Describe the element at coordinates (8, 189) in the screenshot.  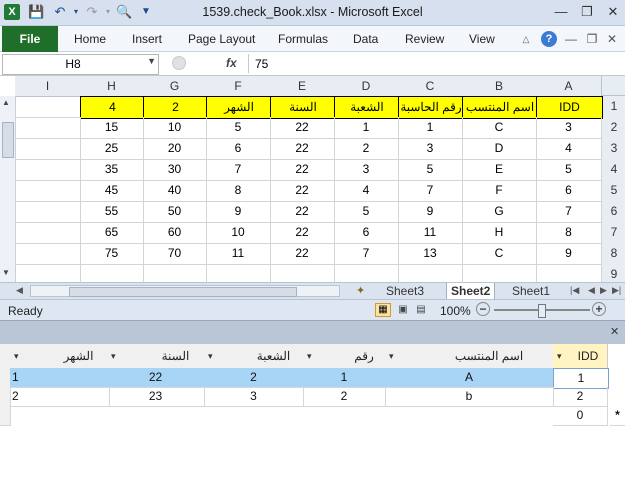
I see `vertical-scrollbar: ▲ ▼` at that location.